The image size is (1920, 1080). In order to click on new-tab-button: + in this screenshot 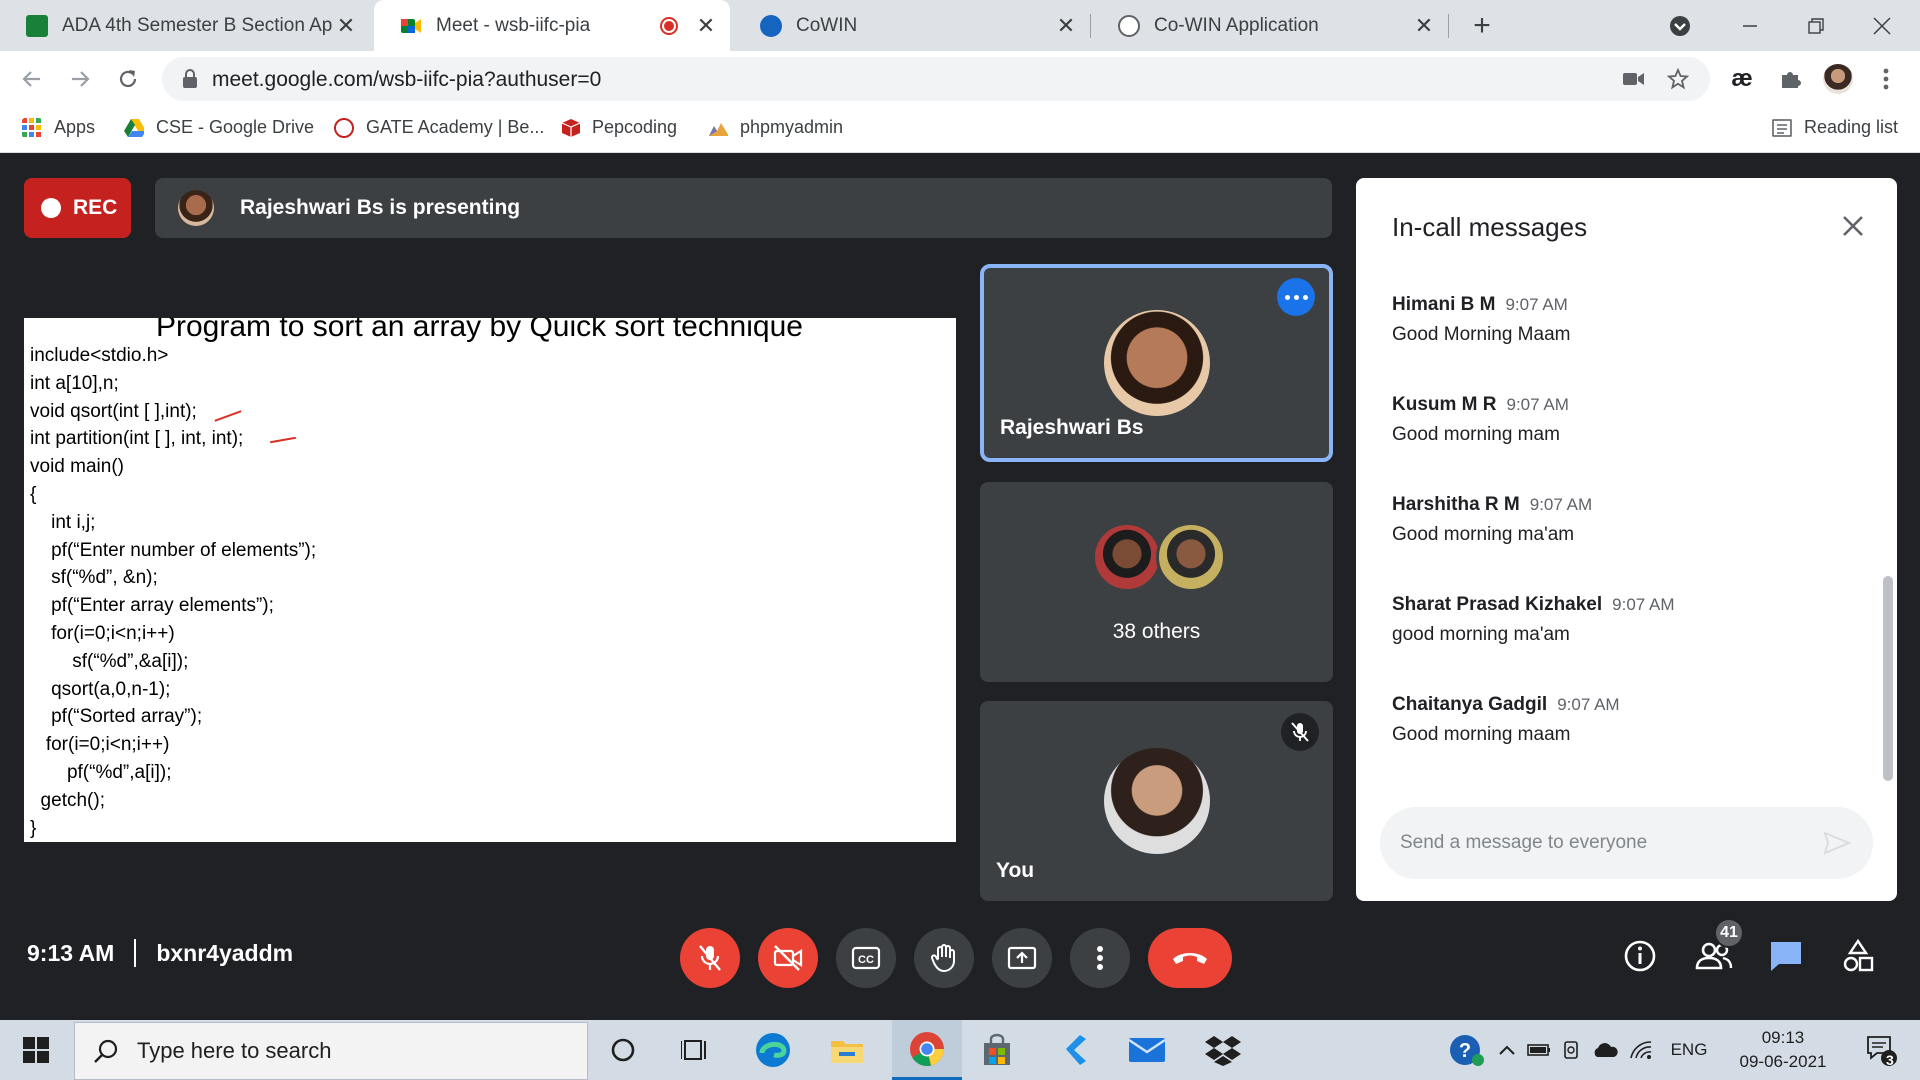, I will do `click(1482, 25)`.